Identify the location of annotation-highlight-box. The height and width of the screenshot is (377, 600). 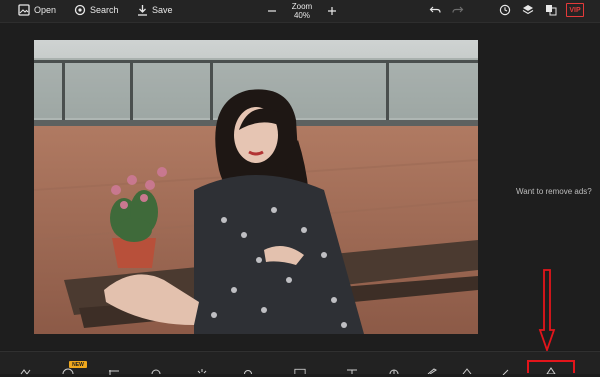
(551, 366).